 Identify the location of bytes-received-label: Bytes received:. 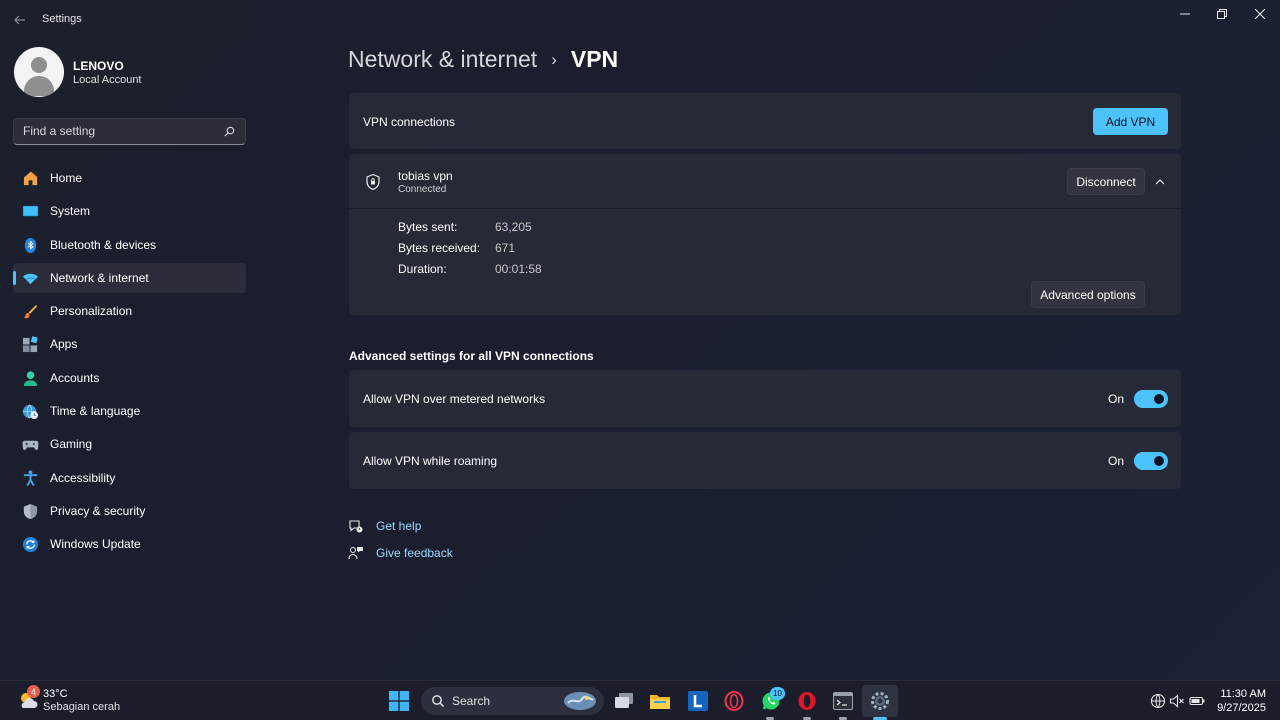
(439, 248).